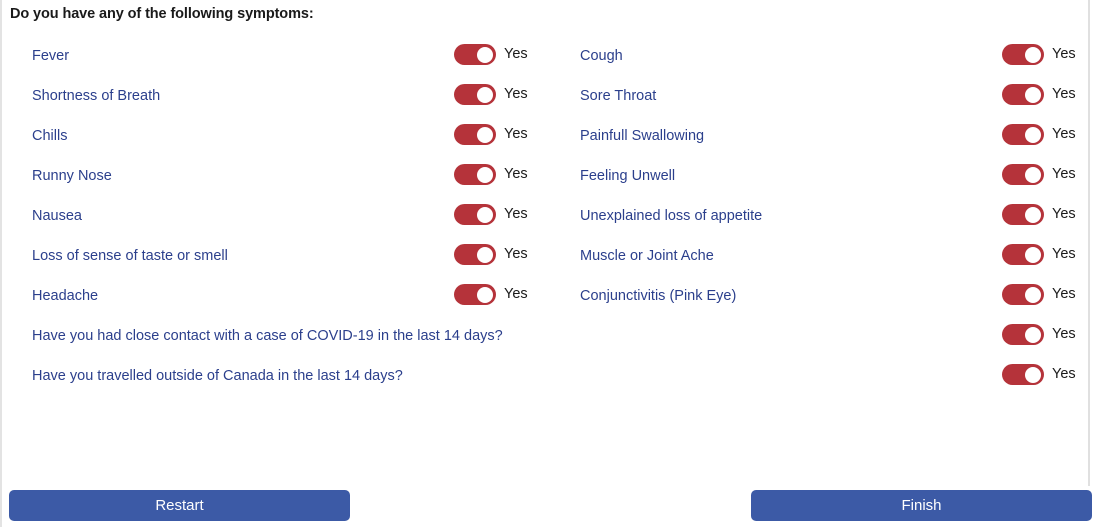 This screenshot has height=527, width=1098. What do you see at coordinates (280, 256) in the screenshot?
I see `symptom-row-loss-of-taste-or-smell: Loss of sense of taste or smell Yes` at bounding box center [280, 256].